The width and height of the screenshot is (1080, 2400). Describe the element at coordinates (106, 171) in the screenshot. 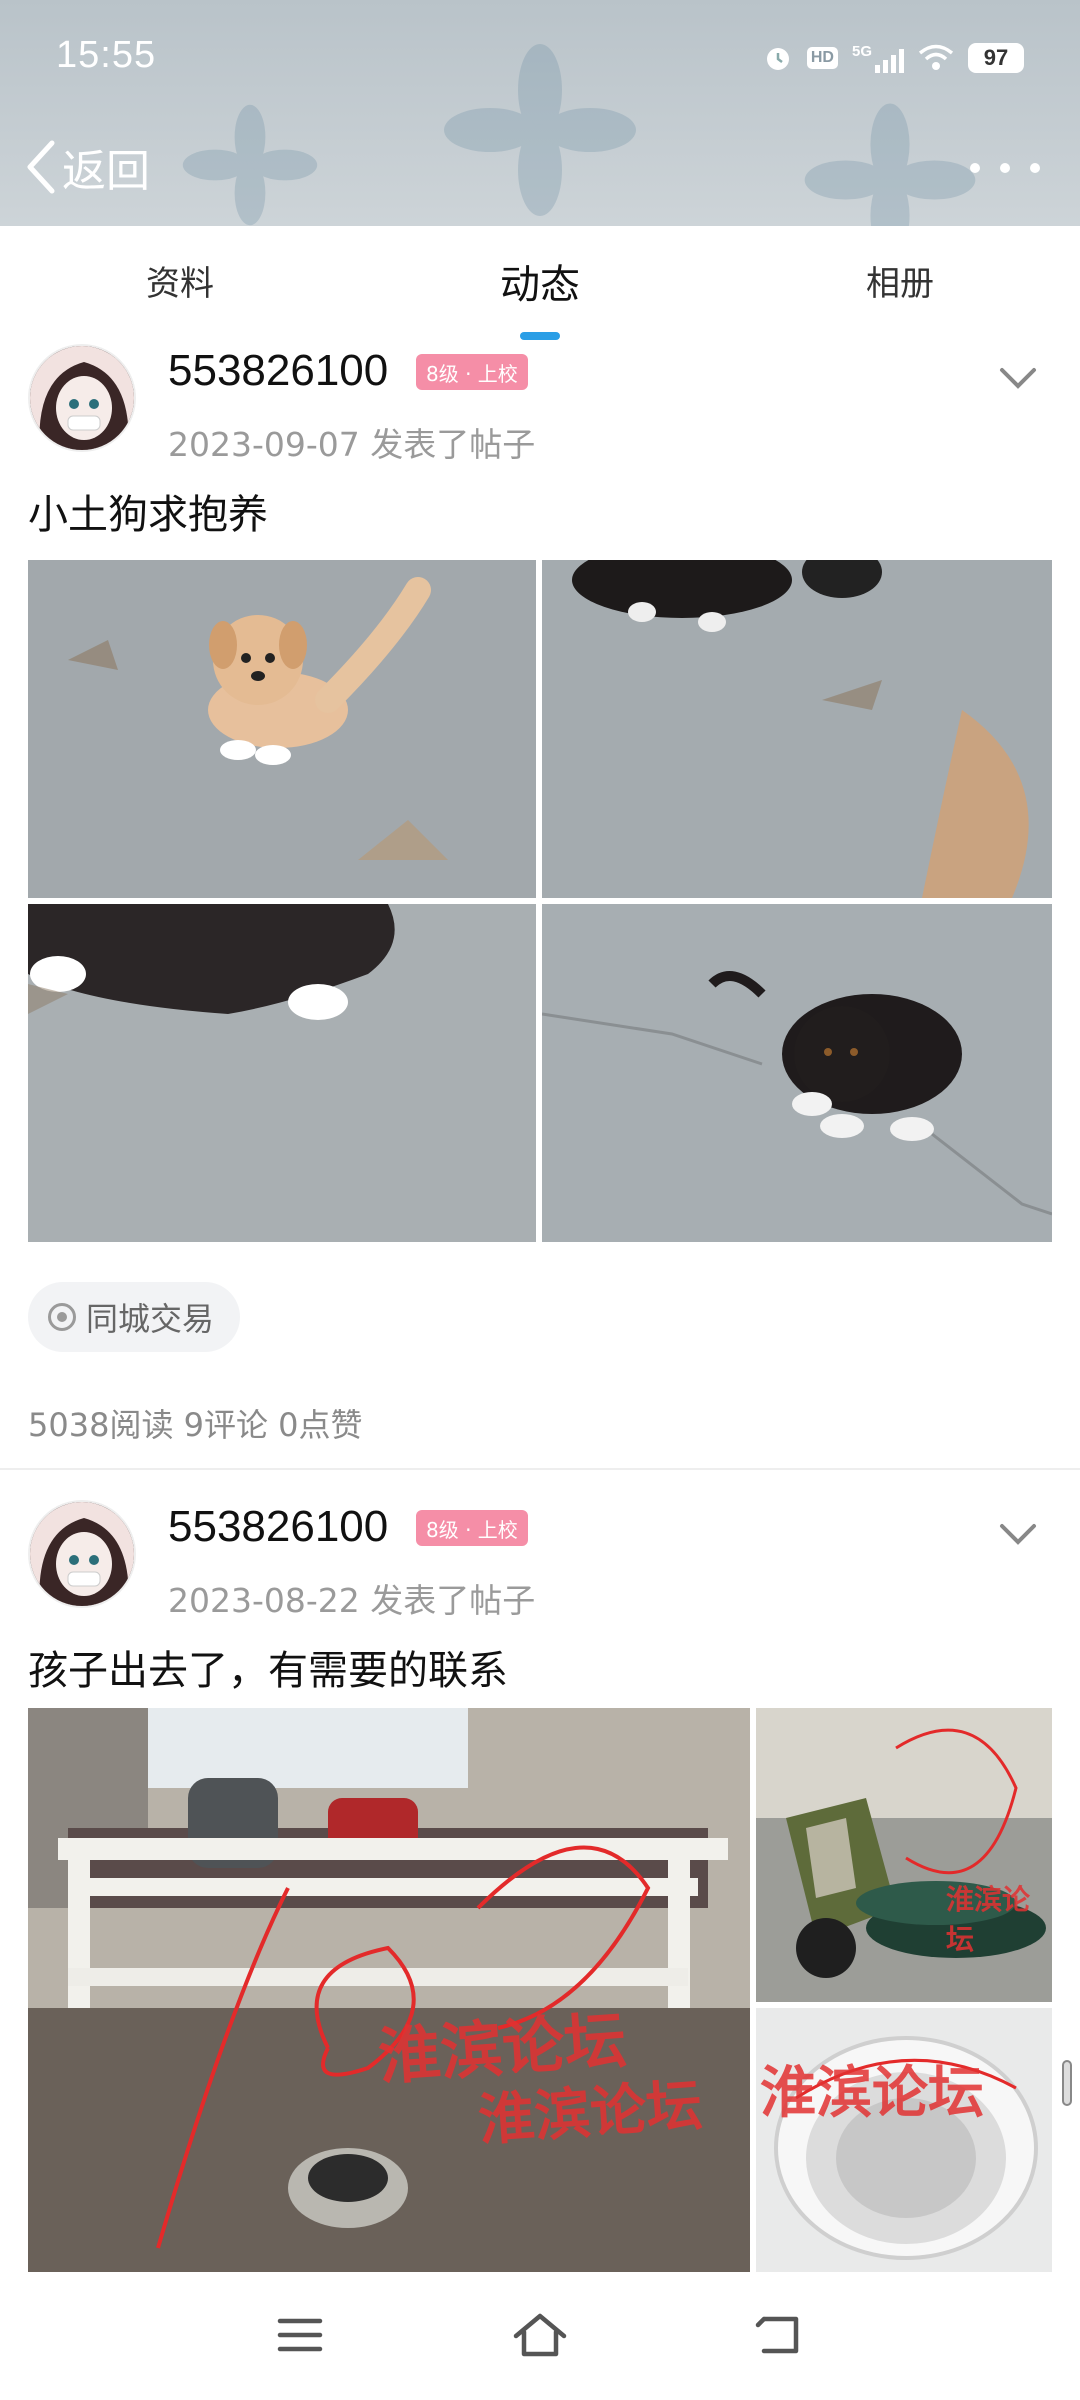

I see `back-label: 返回` at that location.